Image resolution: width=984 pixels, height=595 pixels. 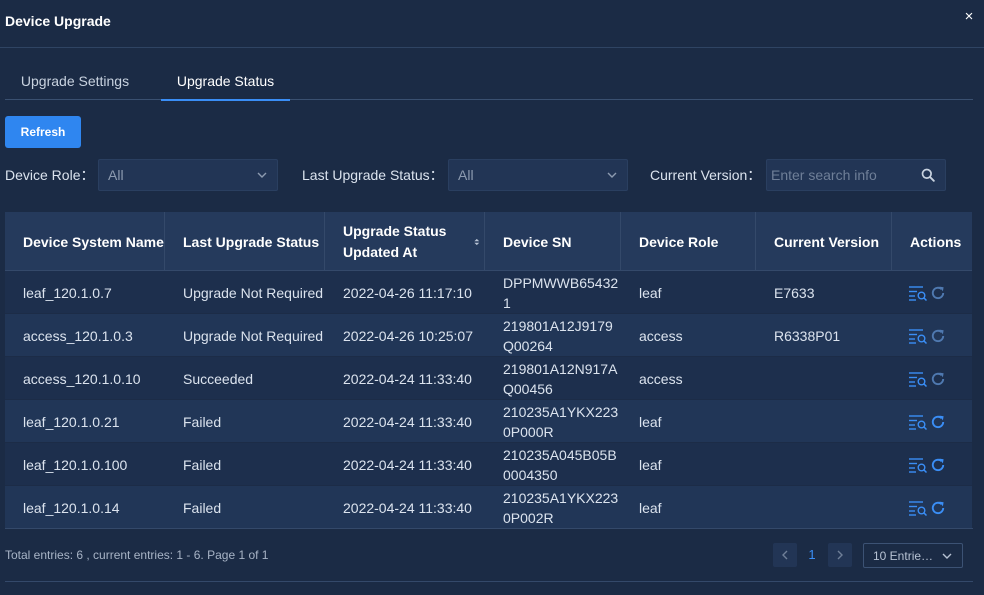 I want to click on device-role-value: All, so click(x=116, y=175).